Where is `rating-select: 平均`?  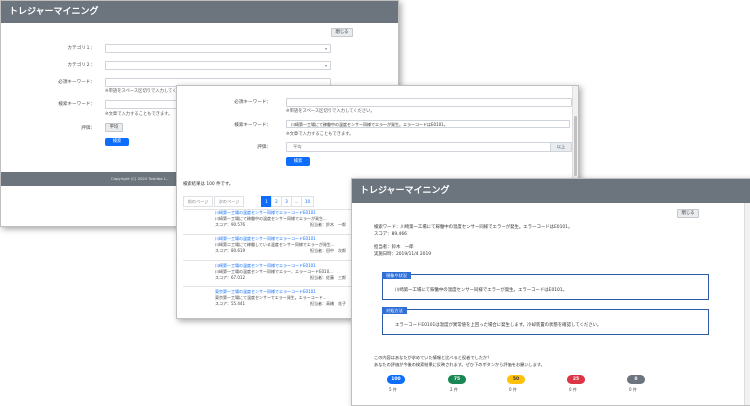 rating-select: 平均 is located at coordinates (114, 127).